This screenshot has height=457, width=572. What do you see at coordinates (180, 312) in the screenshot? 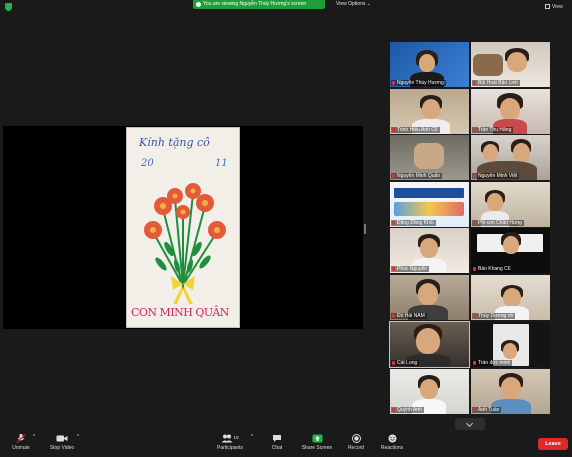
I see `card-signature: CON MINH QUÂN` at bounding box center [180, 312].